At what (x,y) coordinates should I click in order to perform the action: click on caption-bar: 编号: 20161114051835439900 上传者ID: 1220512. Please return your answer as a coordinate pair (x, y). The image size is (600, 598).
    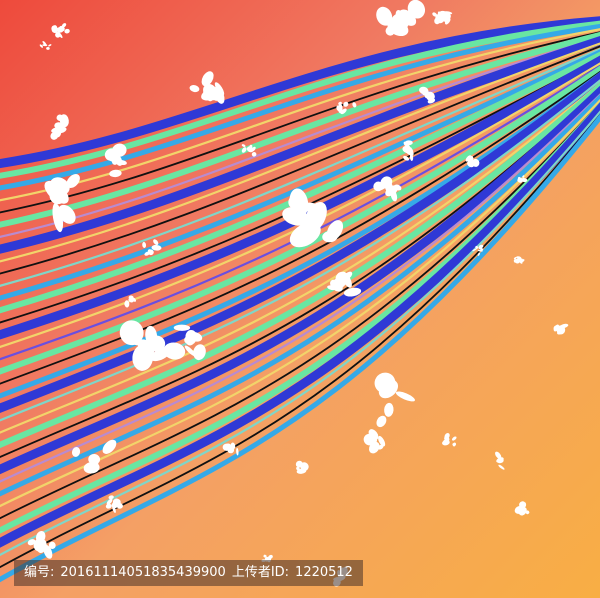
    Looking at the image, I should click on (188, 573).